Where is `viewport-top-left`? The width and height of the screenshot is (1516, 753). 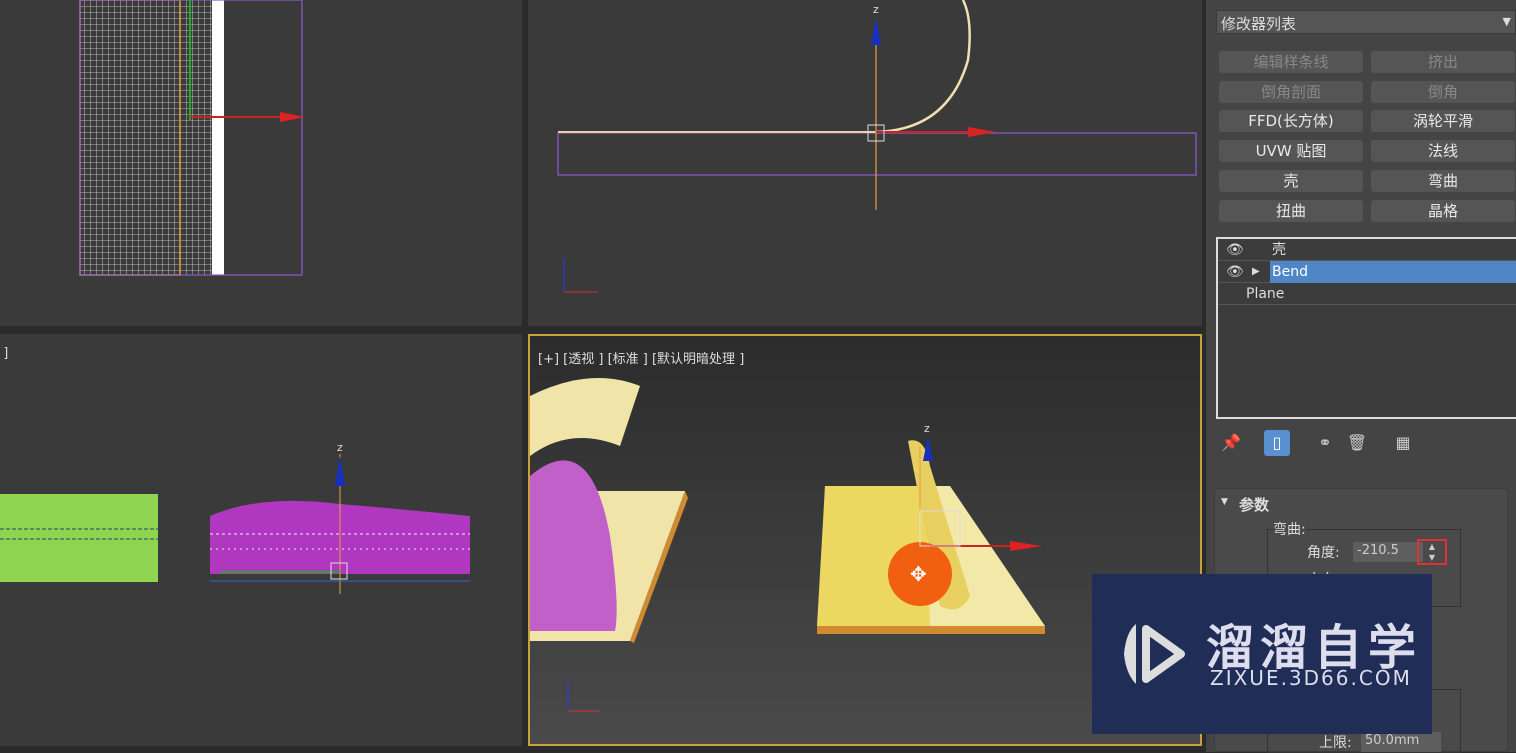
viewport-top-left is located at coordinates (261, 163).